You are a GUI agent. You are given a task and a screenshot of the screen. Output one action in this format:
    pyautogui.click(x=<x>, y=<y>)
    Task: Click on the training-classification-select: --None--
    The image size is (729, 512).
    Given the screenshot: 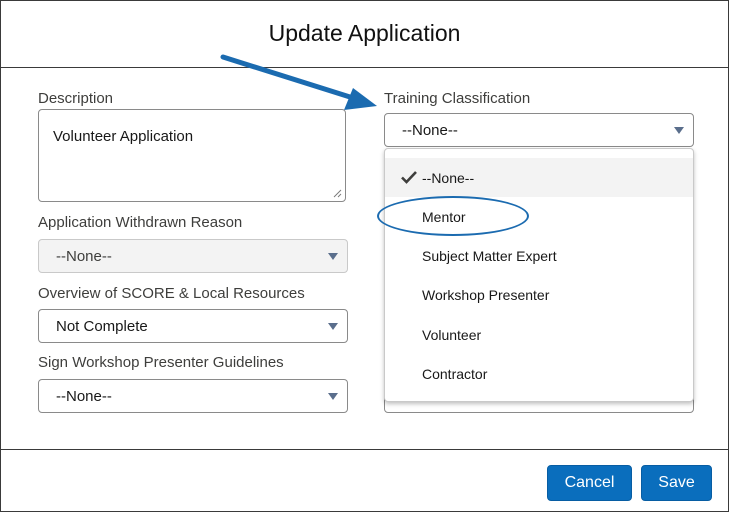 What is the action you would take?
    pyautogui.click(x=539, y=130)
    